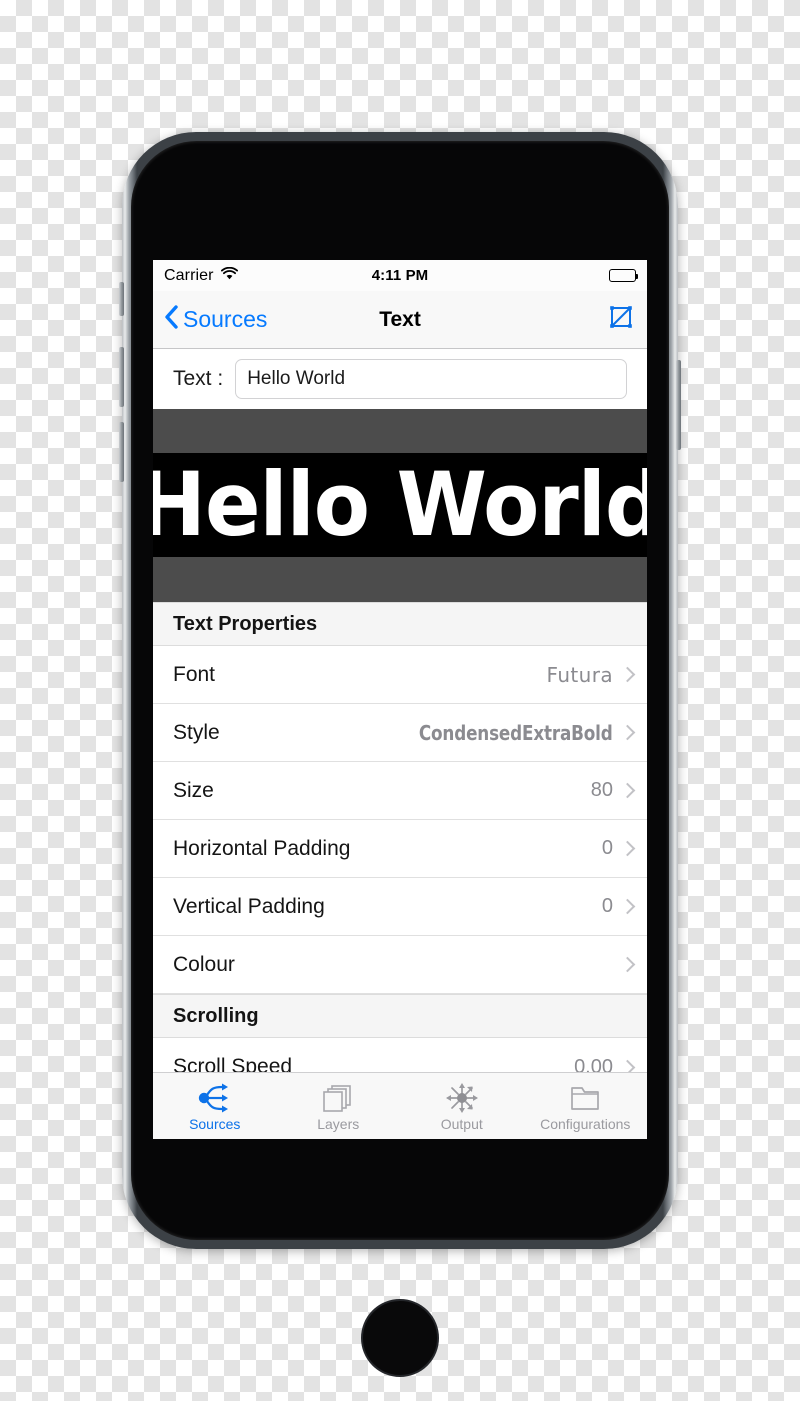 The height and width of the screenshot is (1401, 800). Describe the element at coordinates (204, 964) in the screenshot. I see `row-label: Colour` at that location.